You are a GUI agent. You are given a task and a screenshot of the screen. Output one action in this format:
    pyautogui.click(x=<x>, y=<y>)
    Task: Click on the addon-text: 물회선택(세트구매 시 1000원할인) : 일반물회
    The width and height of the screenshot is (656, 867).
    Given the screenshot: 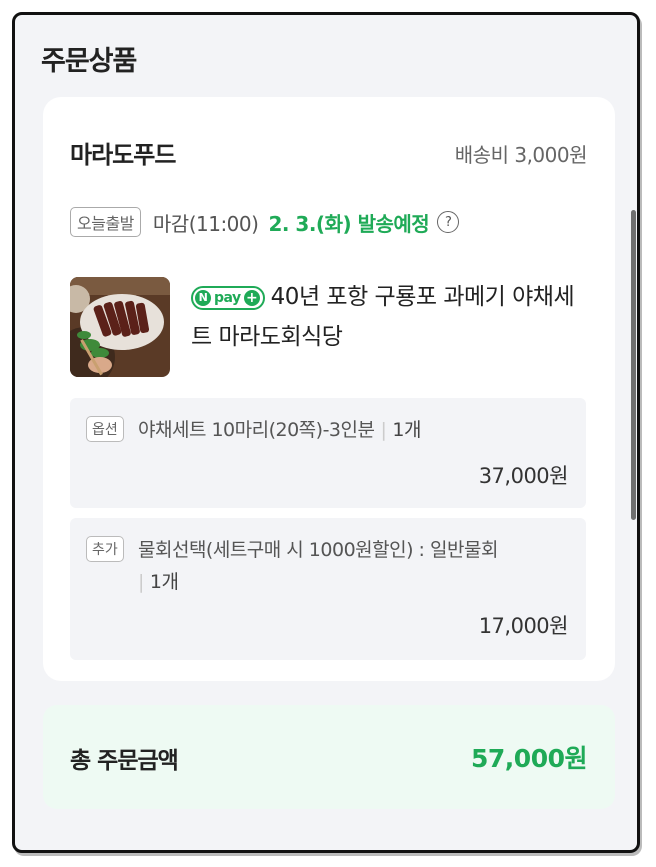 What is the action you would take?
    pyautogui.click(x=318, y=550)
    